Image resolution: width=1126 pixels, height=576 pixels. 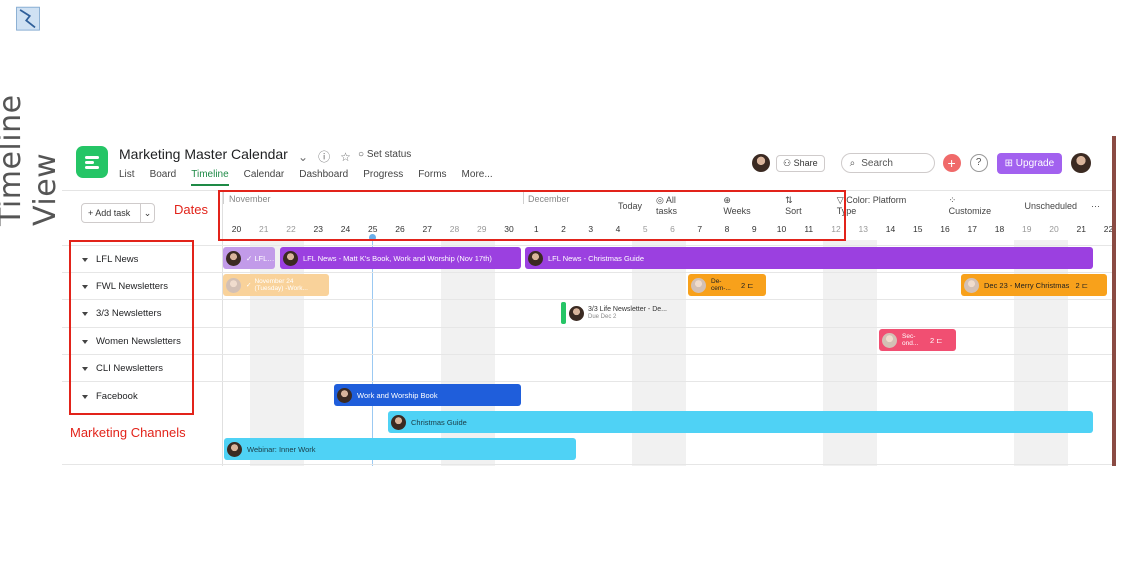 I want to click on milestone-task: 3/3 Life Newsletter - De... Due Dec 2, so click(x=614, y=313).